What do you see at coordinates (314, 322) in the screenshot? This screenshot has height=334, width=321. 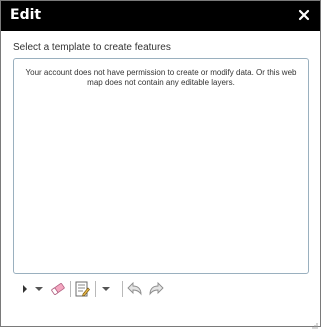 I see `resize-grip` at bounding box center [314, 322].